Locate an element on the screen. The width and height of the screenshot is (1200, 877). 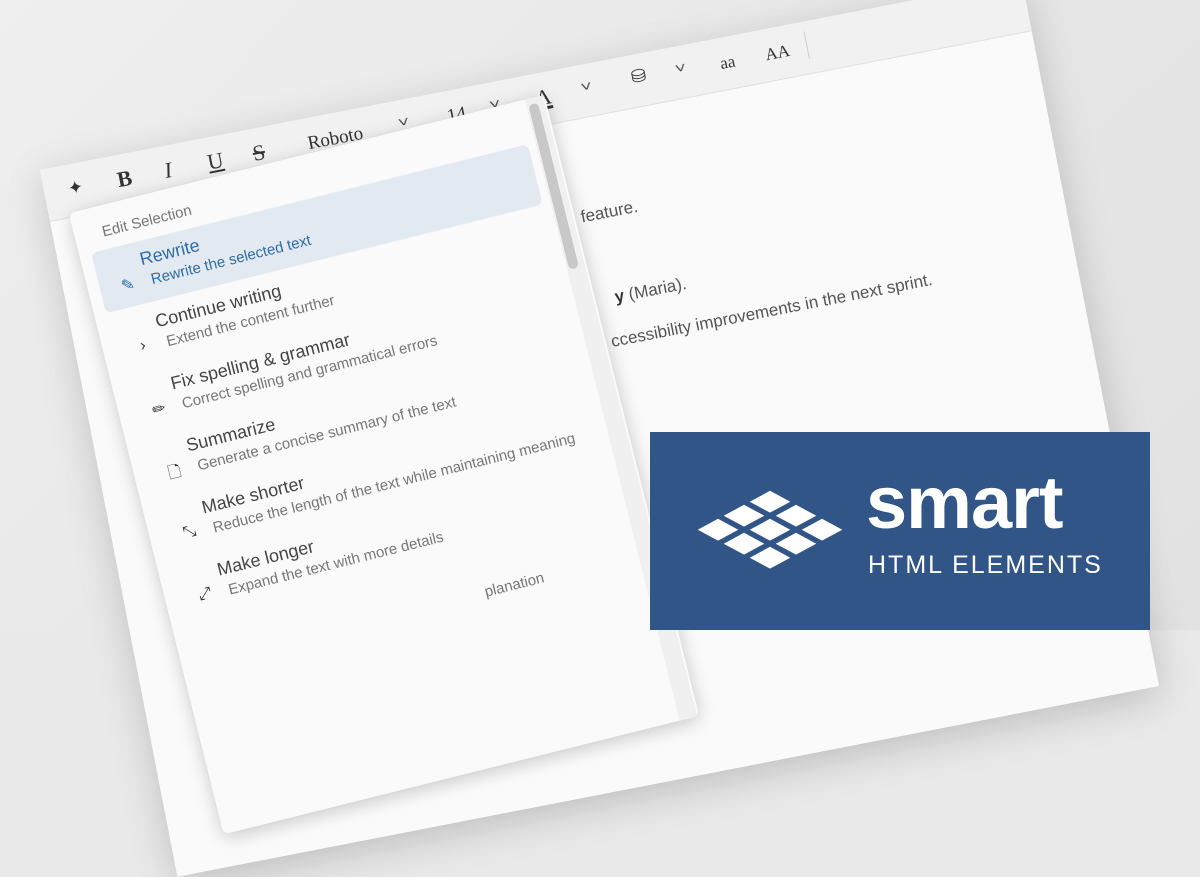
lowercase-button: aa is located at coordinates (727, 63).